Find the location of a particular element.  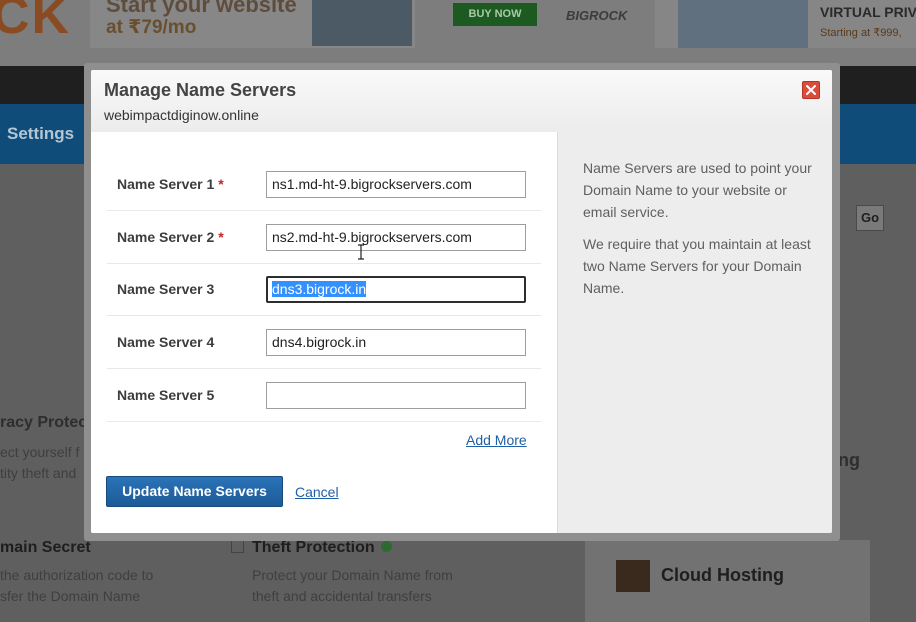

name-server-label: Name Server 3 is located at coordinates (166, 289).